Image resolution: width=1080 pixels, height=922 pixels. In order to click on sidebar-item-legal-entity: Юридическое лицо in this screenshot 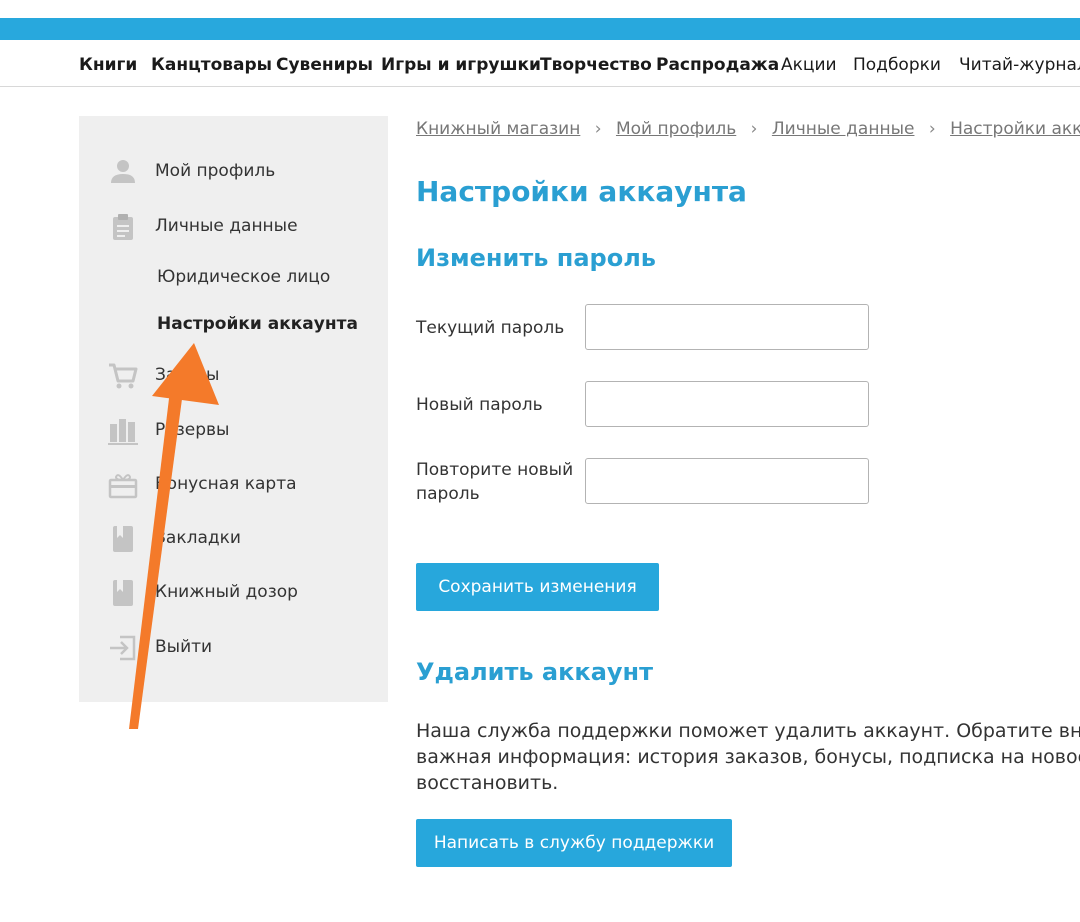, I will do `click(233, 277)`.